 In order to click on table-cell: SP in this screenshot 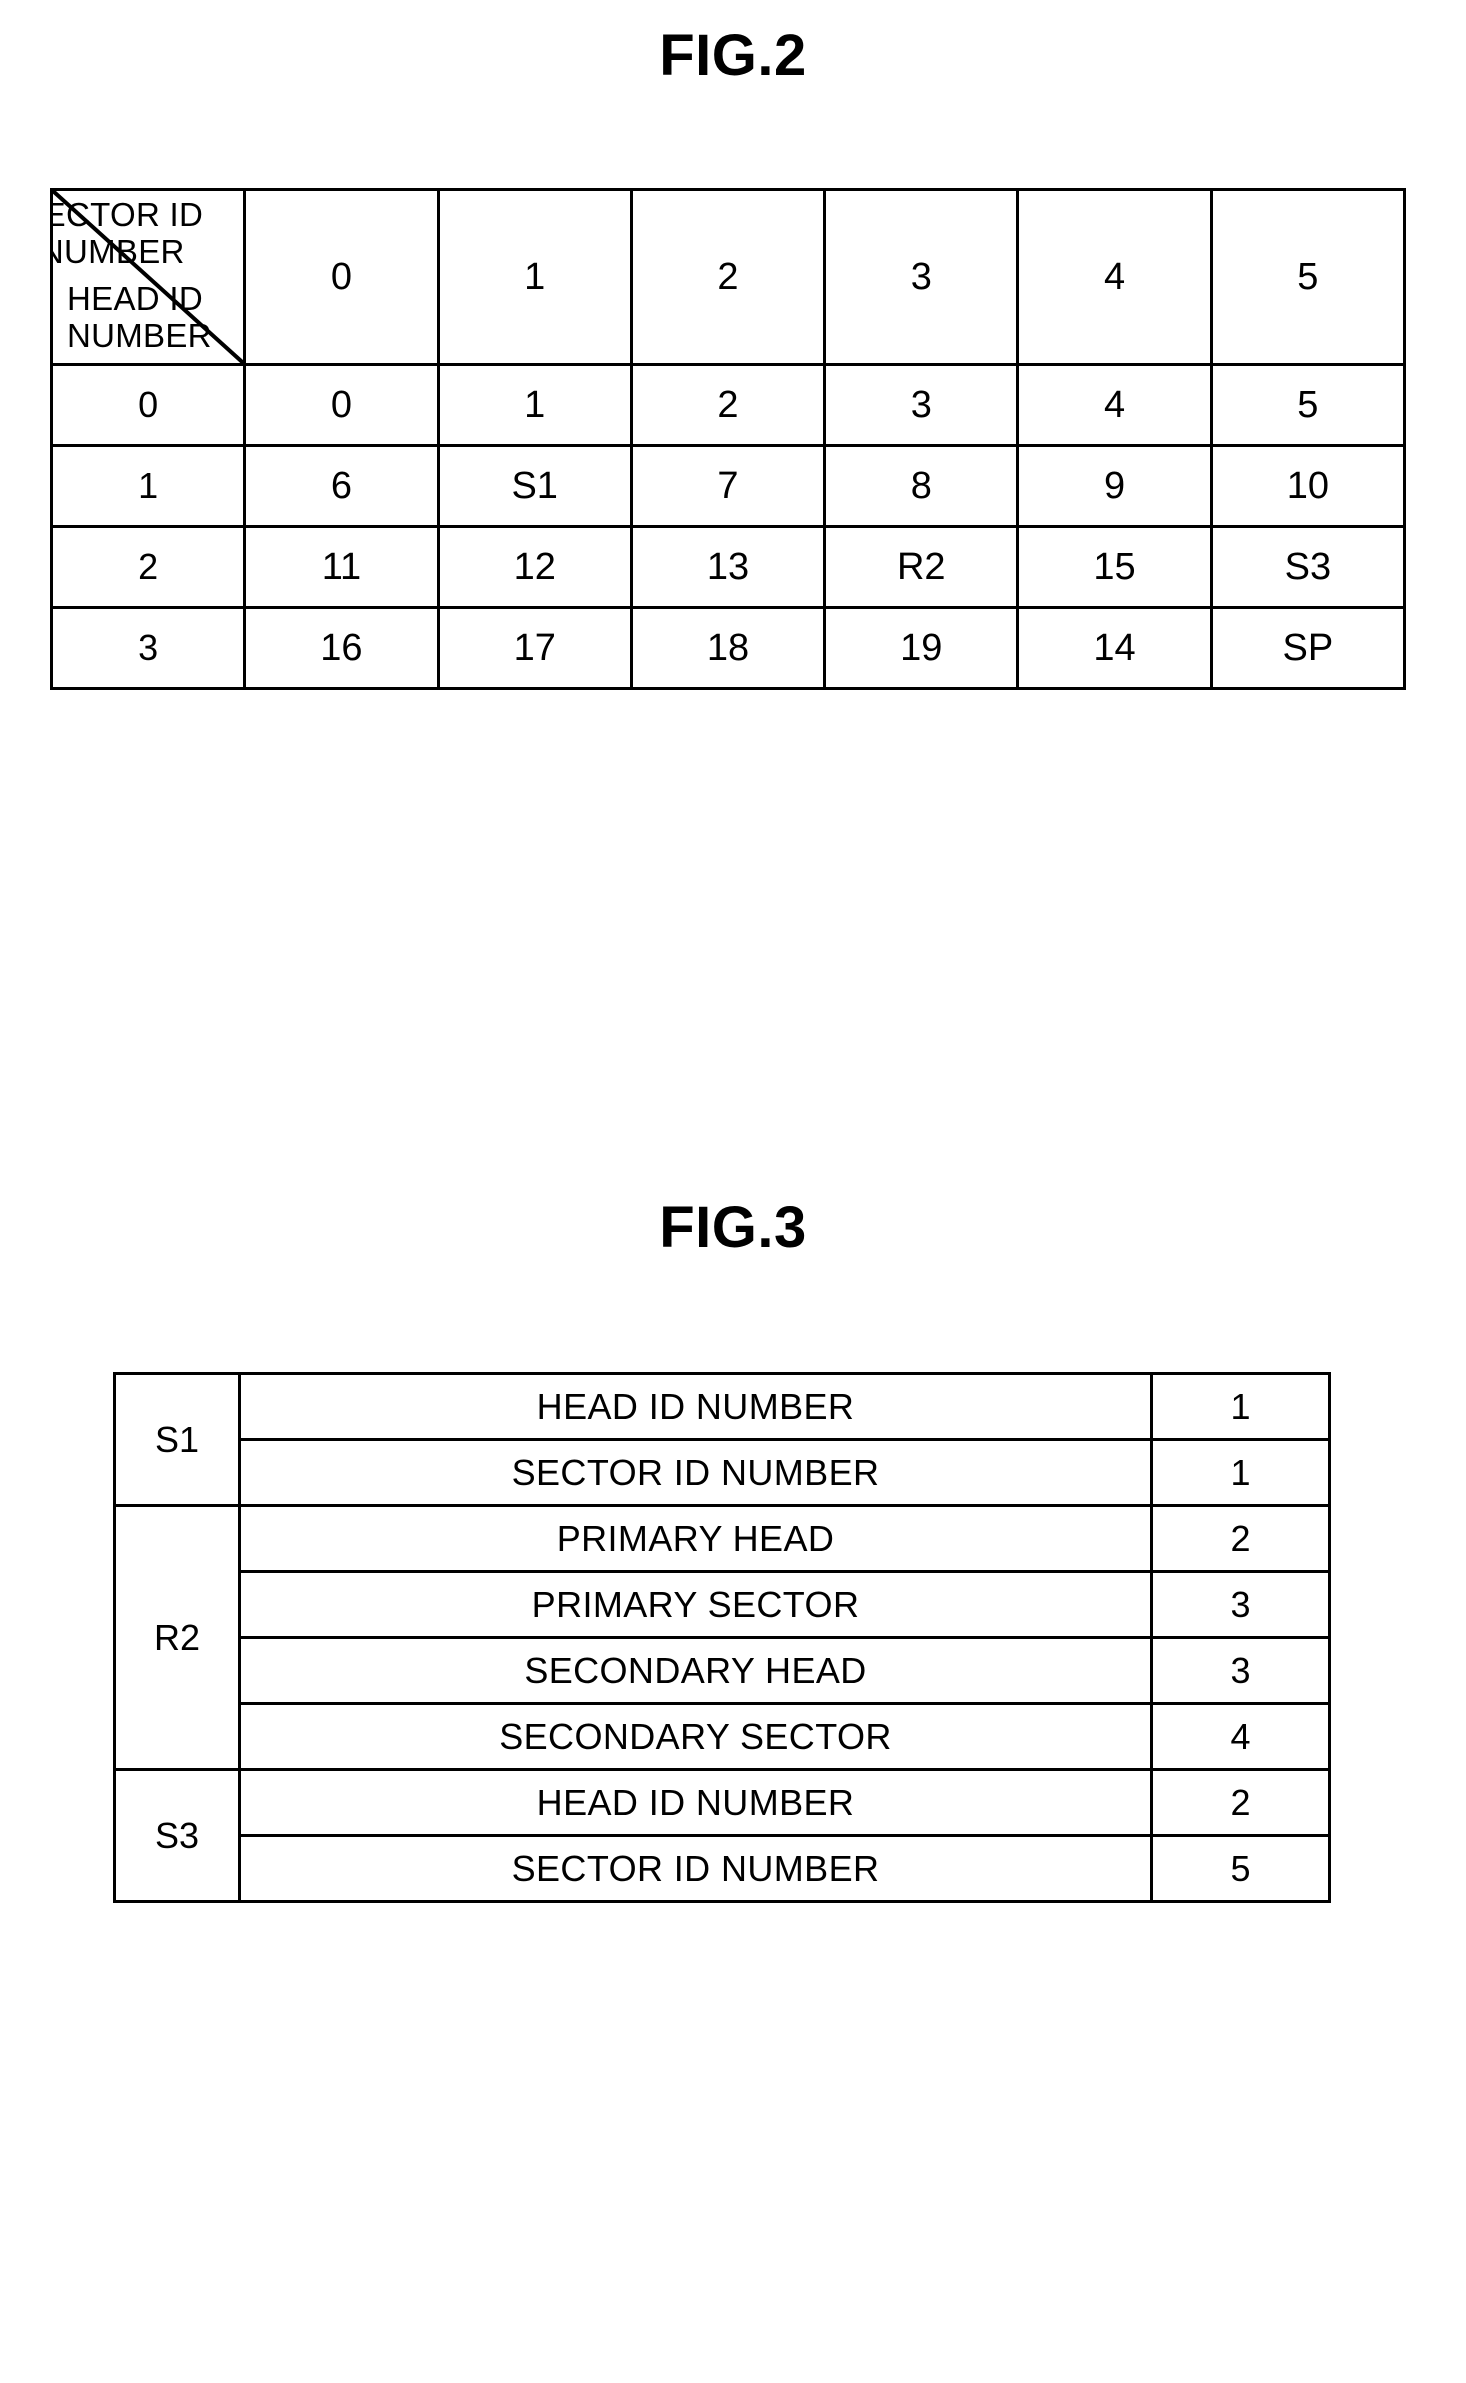, I will do `click(1308, 648)`.